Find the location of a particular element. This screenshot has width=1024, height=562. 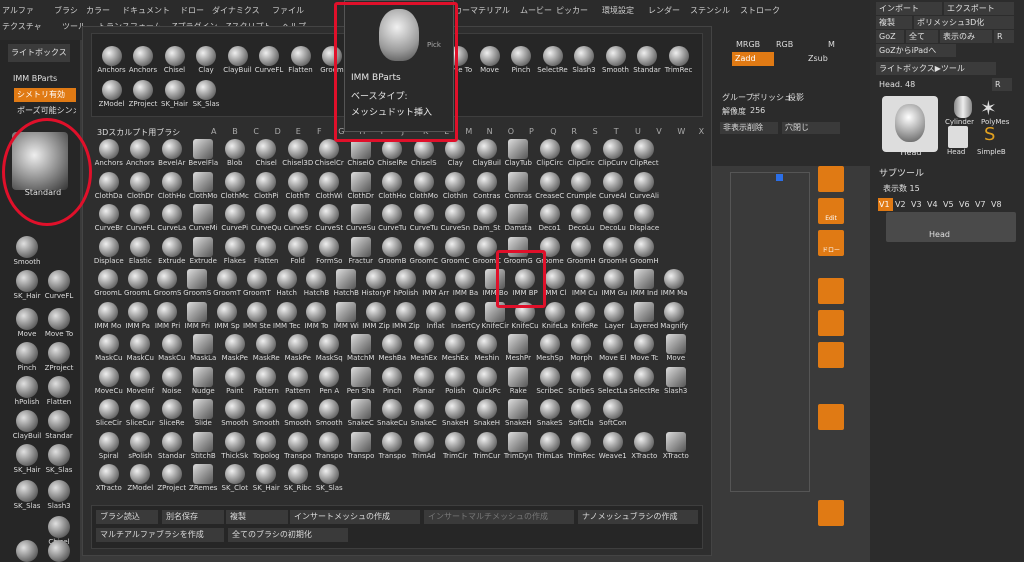

brush-item: Flakes is located at coordinates (235, 251).